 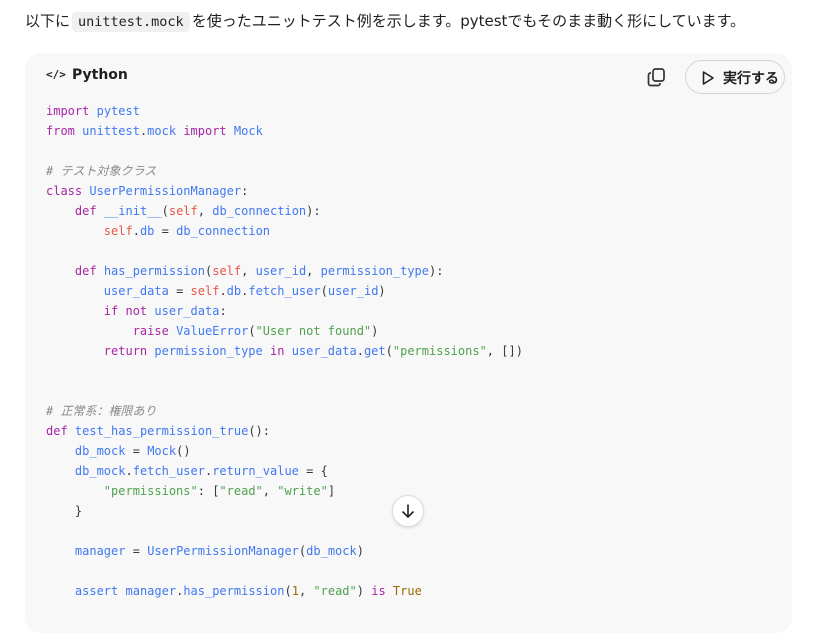 I want to click on code-block-header: </> Python 実行する, so click(x=408, y=77).